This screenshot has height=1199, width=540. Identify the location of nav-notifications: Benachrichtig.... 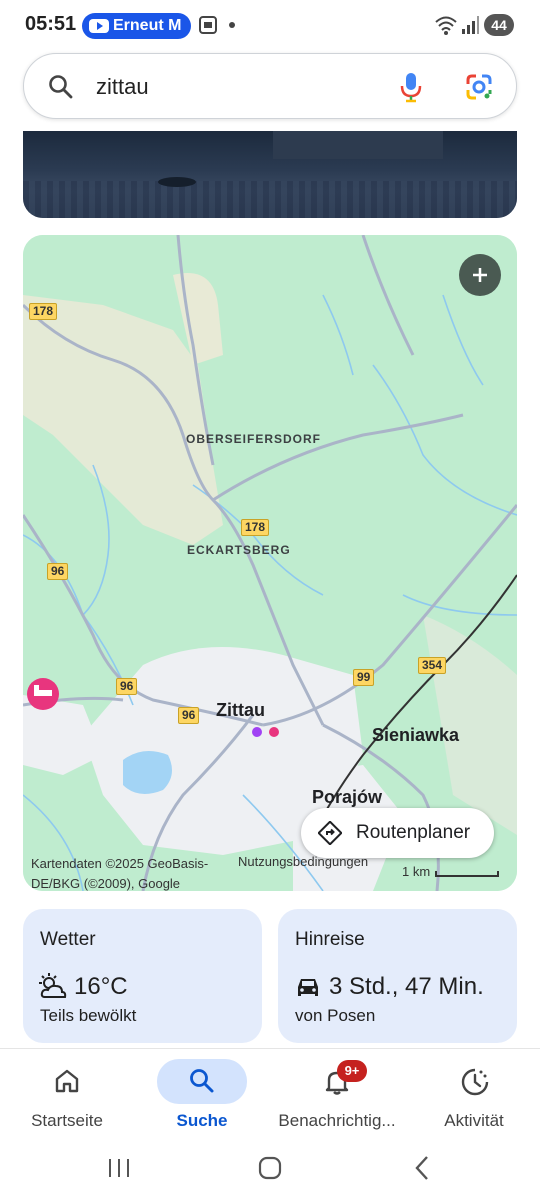
(337, 1097).